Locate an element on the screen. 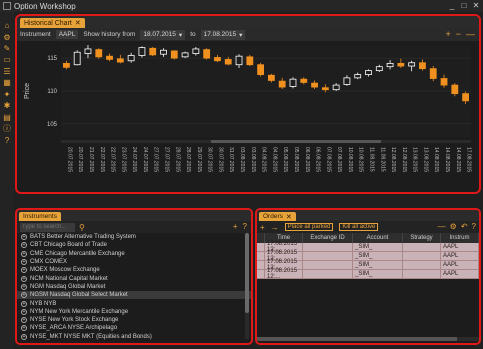 This screenshot has height=349, width=483. close-button: ✕ is located at coordinates (476, 6).